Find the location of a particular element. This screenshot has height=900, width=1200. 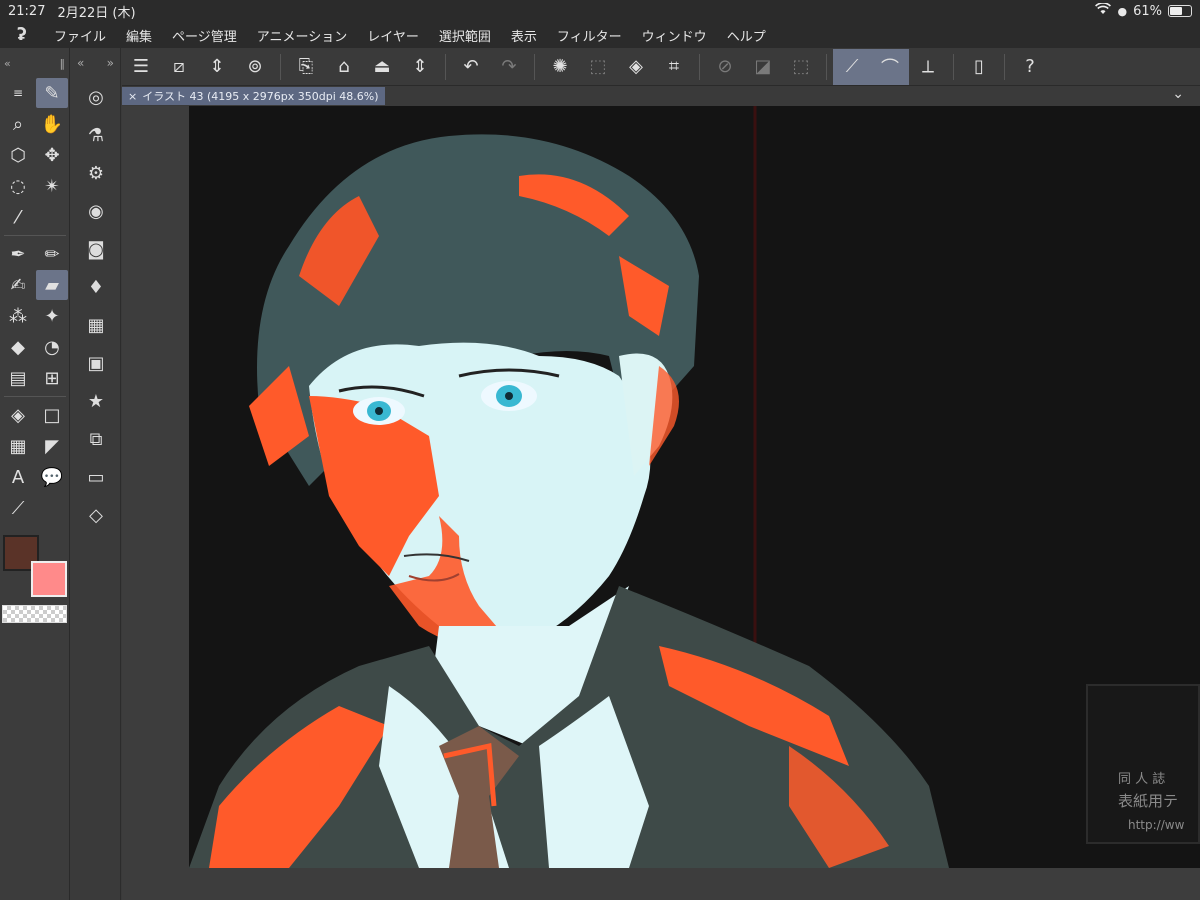

lasso-tool-icon: ◌ is located at coordinates (18, 186).